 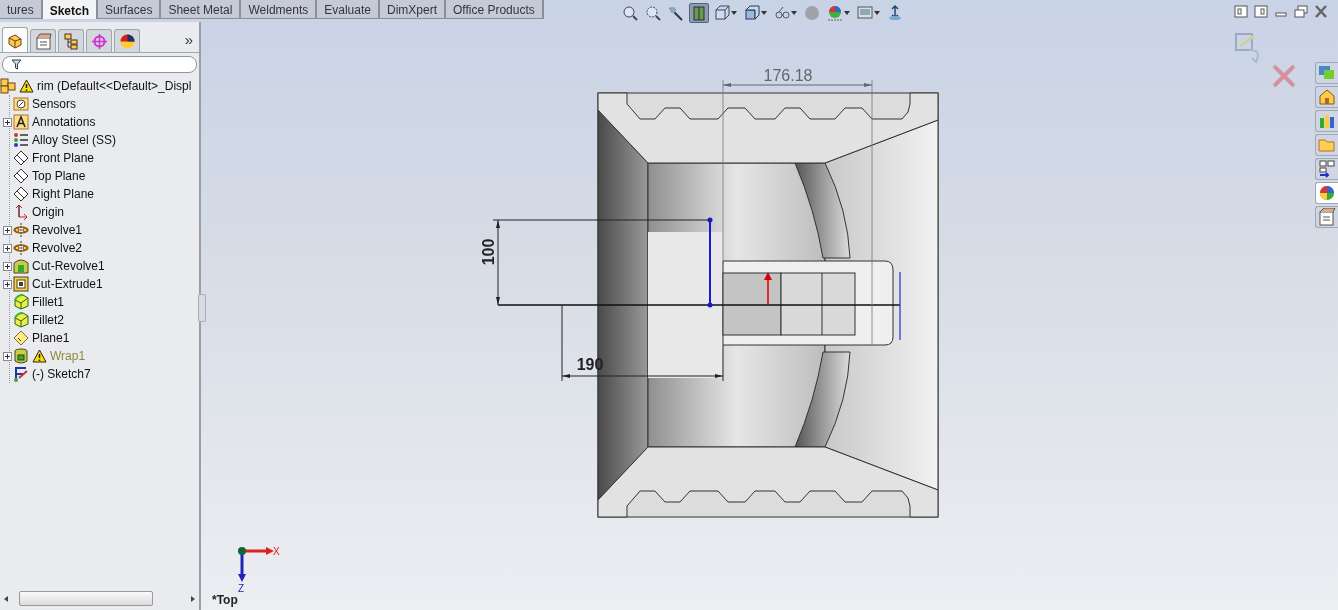 What do you see at coordinates (20, 9) in the screenshot?
I see `ribbon-tab: tures` at bounding box center [20, 9].